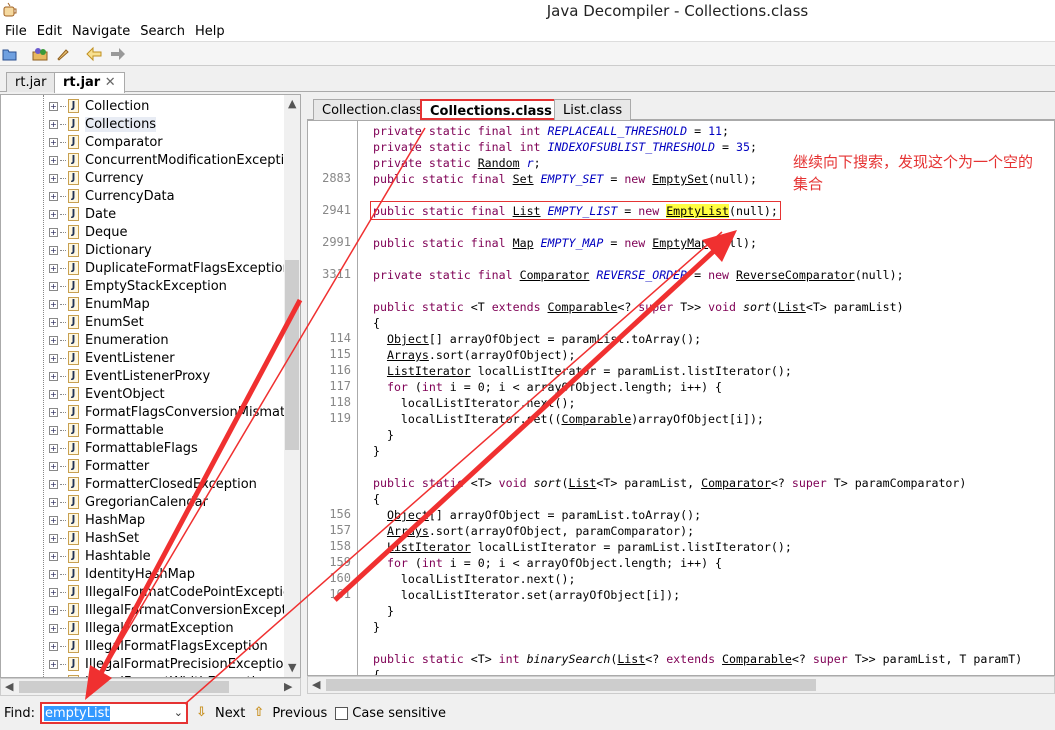  I want to click on tree-item: + J Formatter, so click(99, 466).